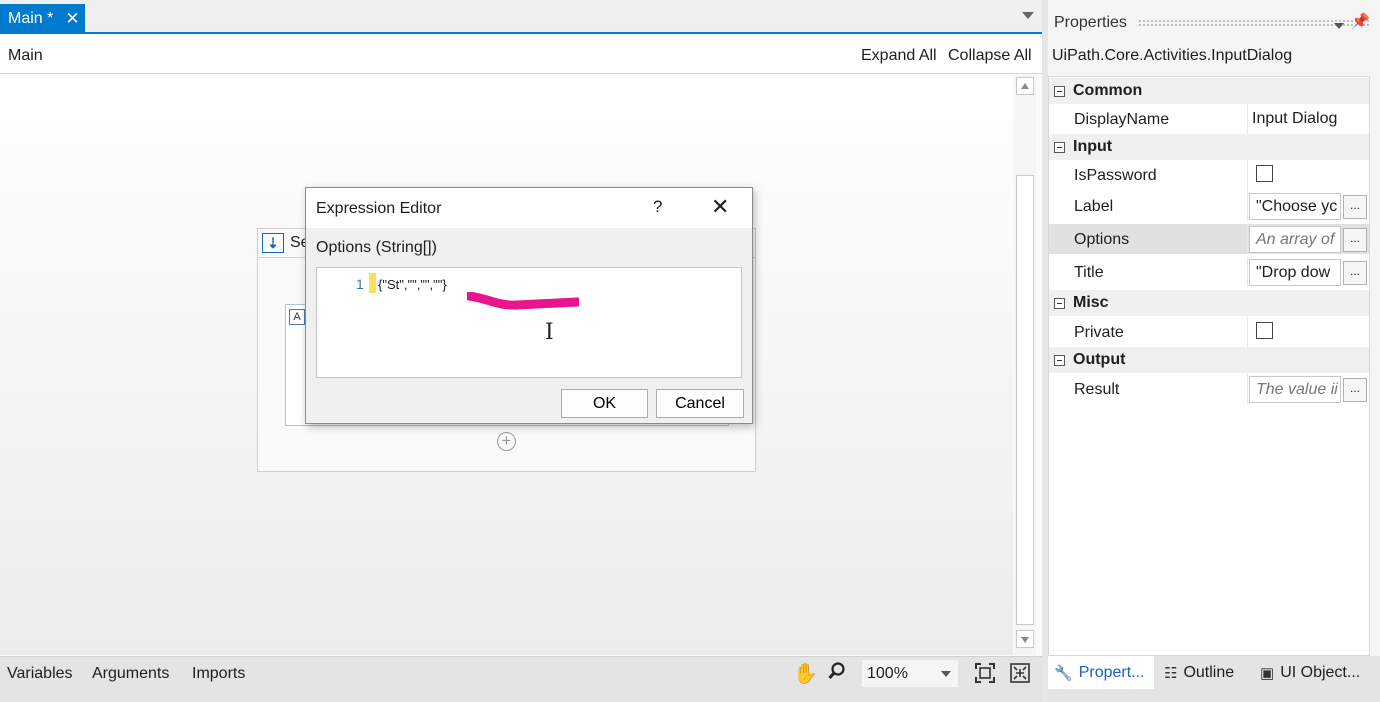 The image size is (1380, 702). I want to click on expression-code-editor: 1 {"St","","",""} I, so click(529, 322).